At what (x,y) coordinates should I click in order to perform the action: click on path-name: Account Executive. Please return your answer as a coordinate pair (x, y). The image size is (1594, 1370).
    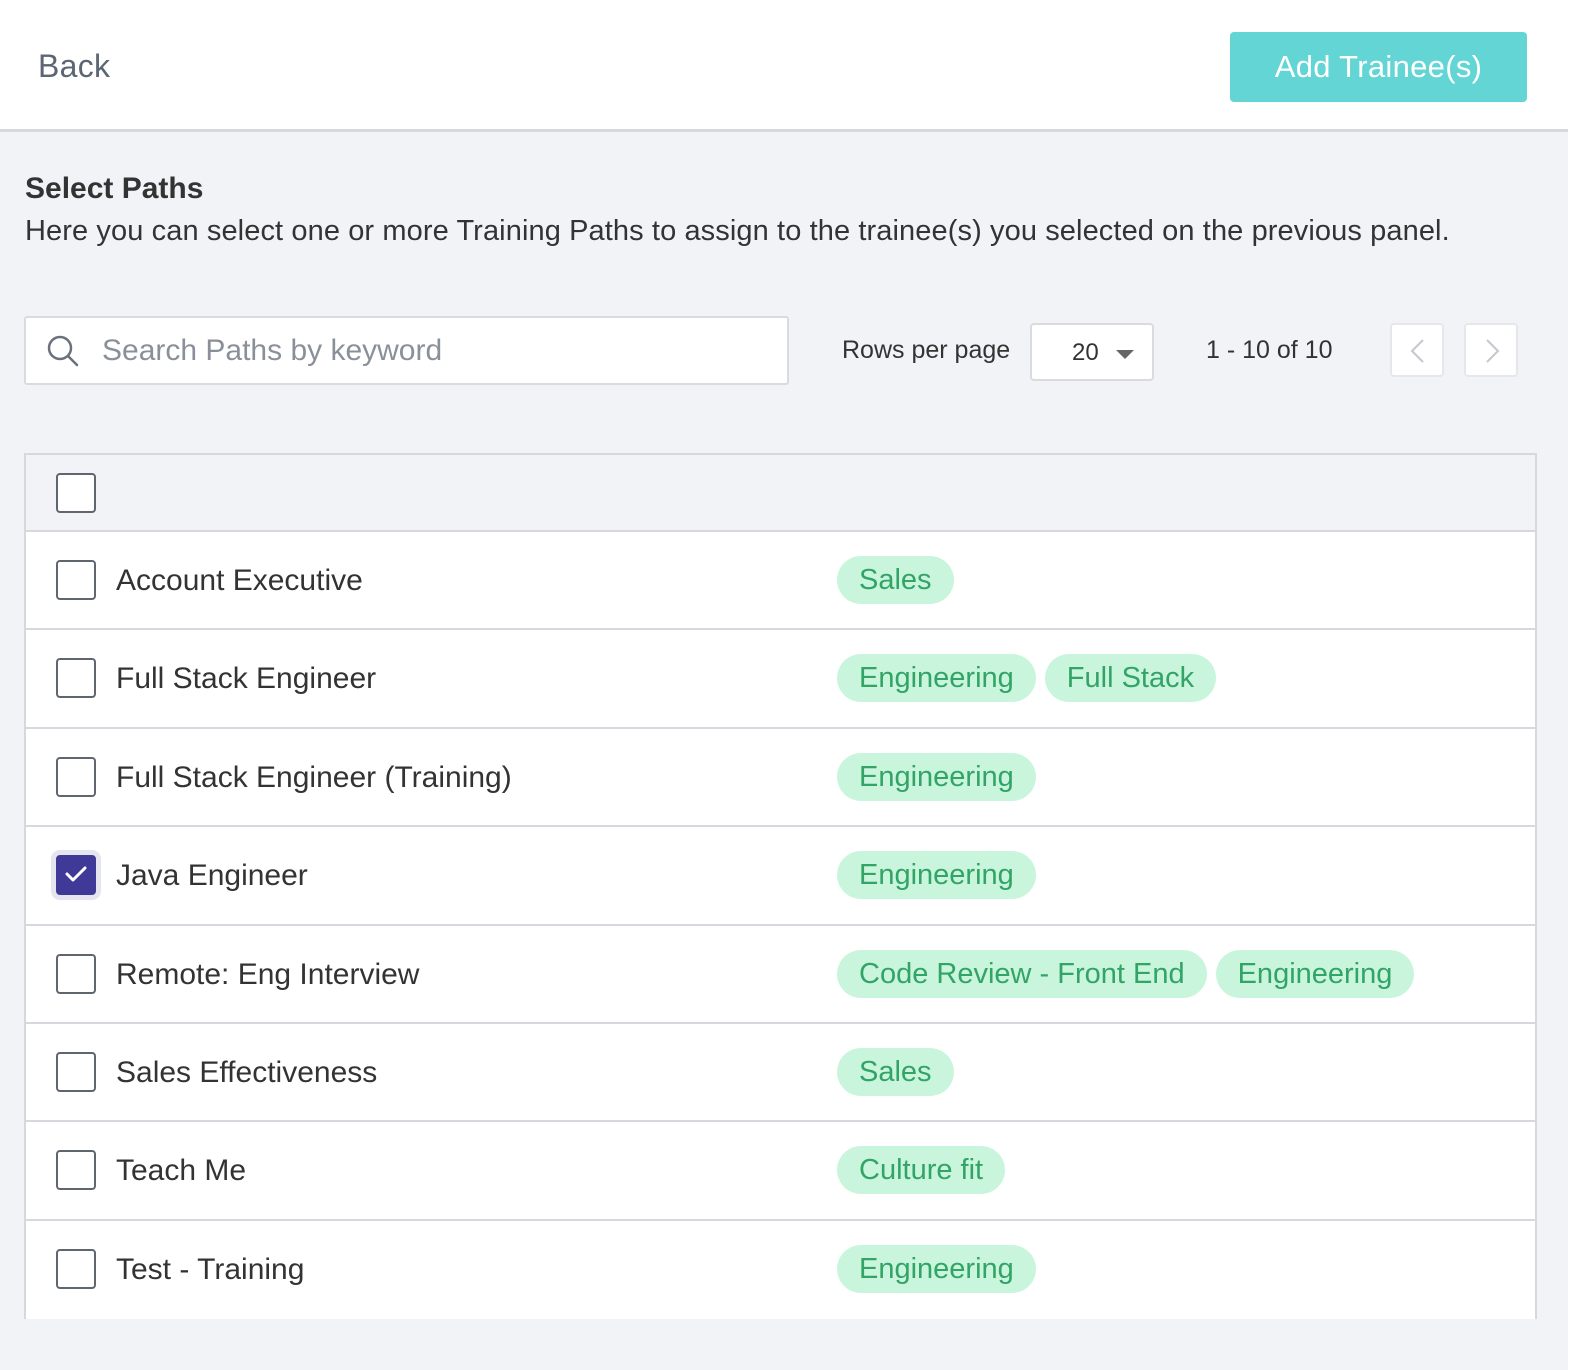
    Looking at the image, I should click on (239, 580).